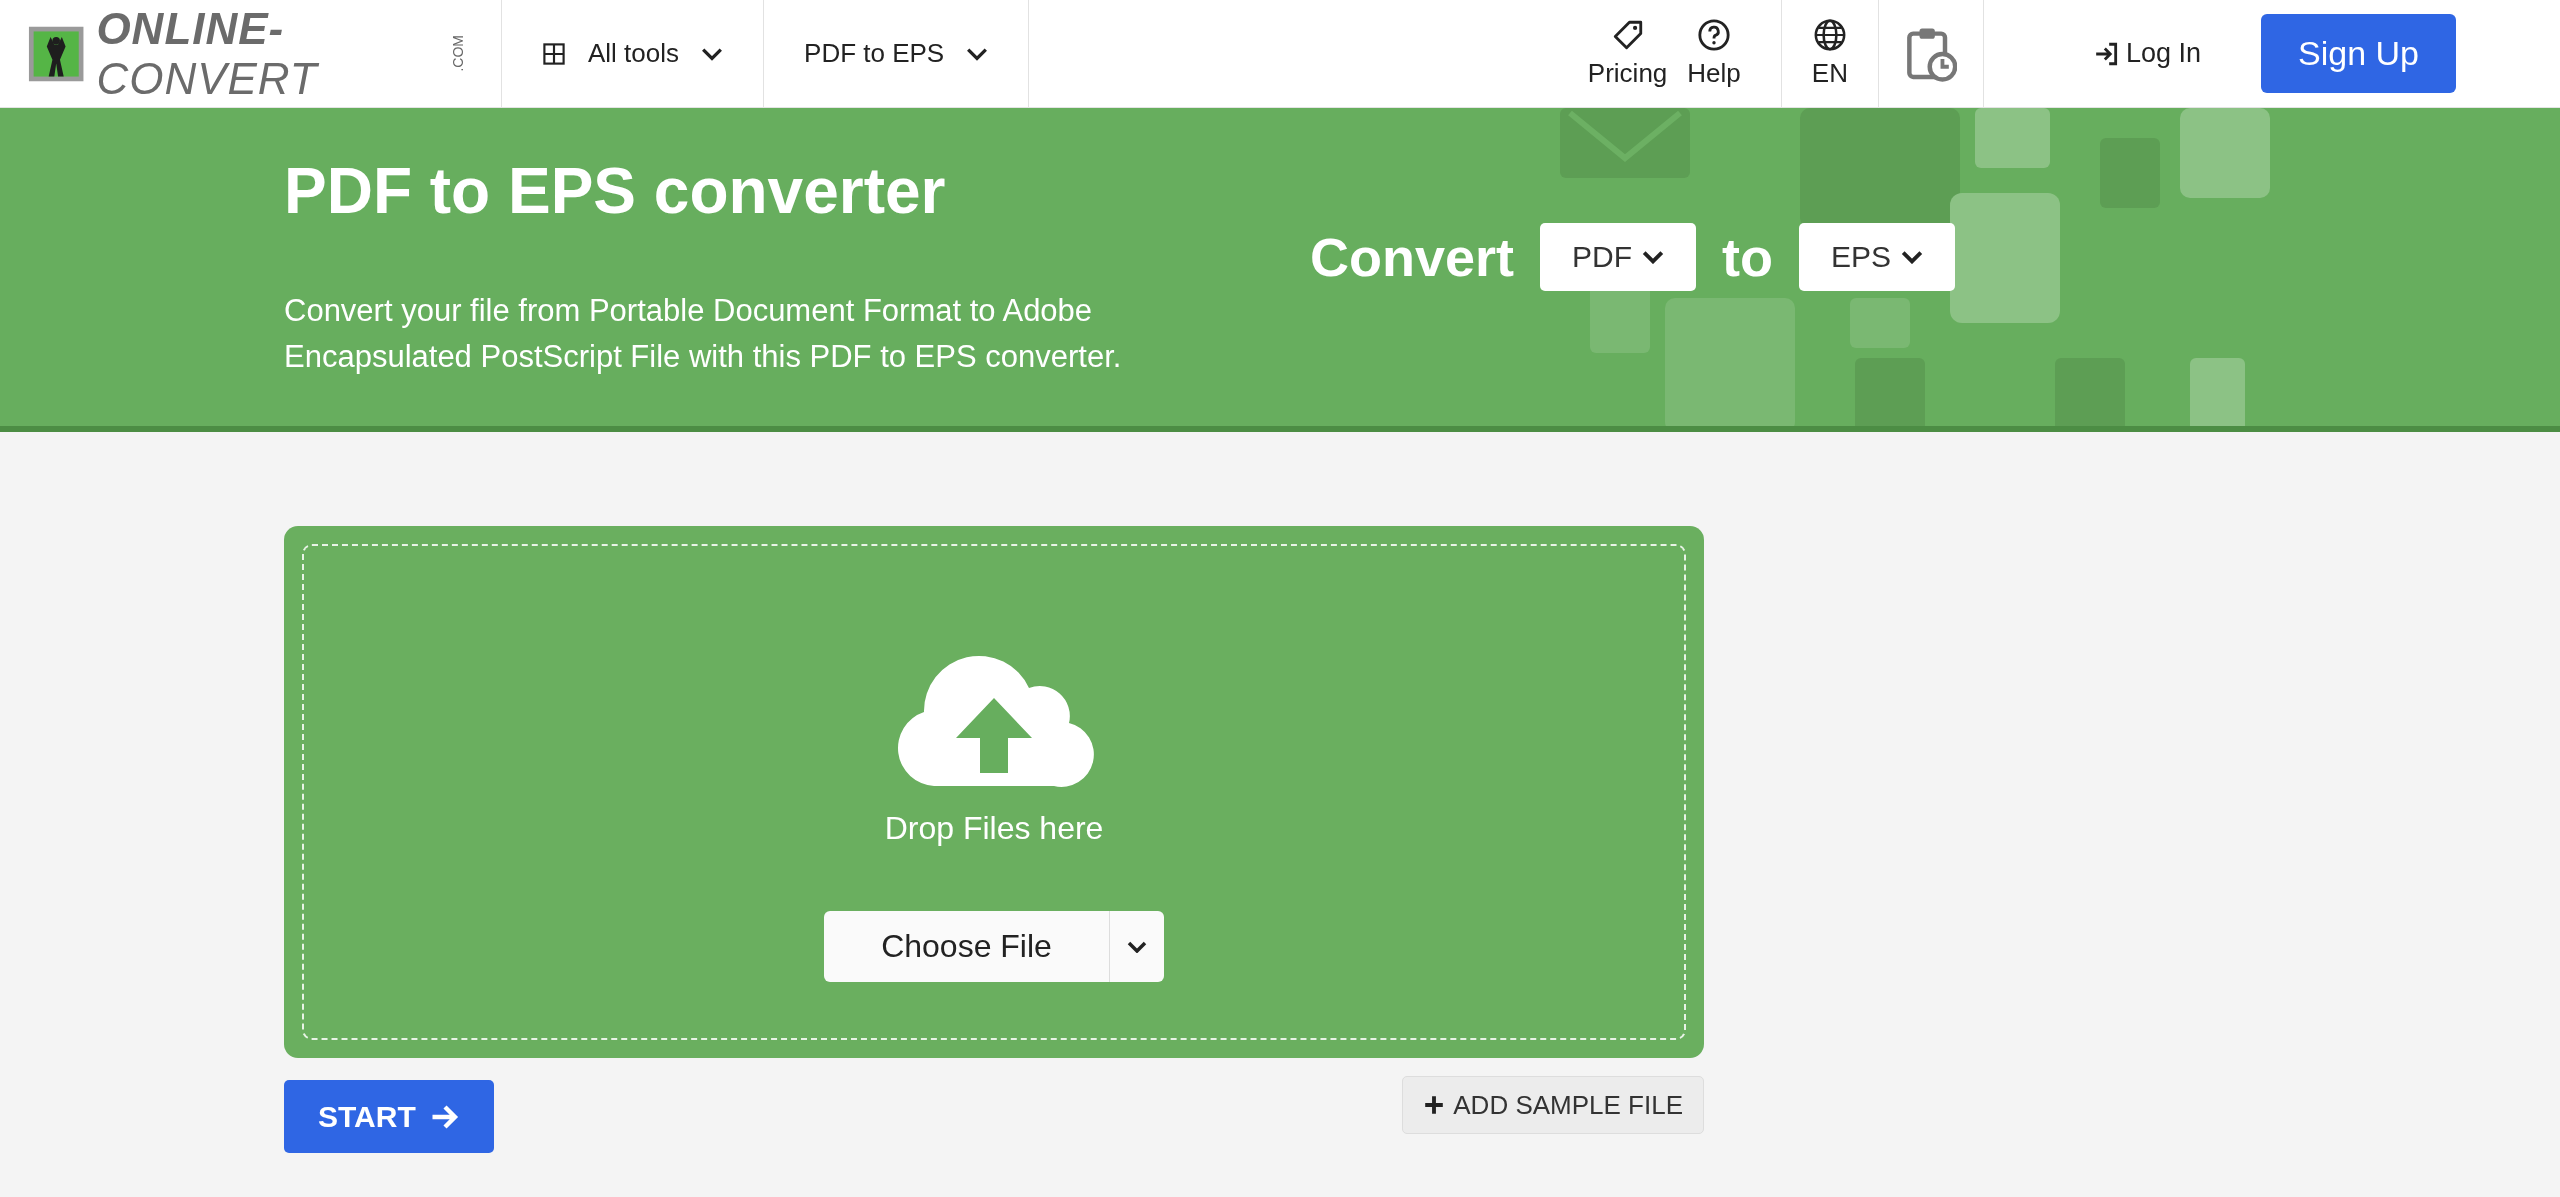 Image resolution: width=2560 pixels, height=1197 pixels. Describe the element at coordinates (615, 191) in the screenshot. I see `page-title: PDF to EPS converter` at that location.